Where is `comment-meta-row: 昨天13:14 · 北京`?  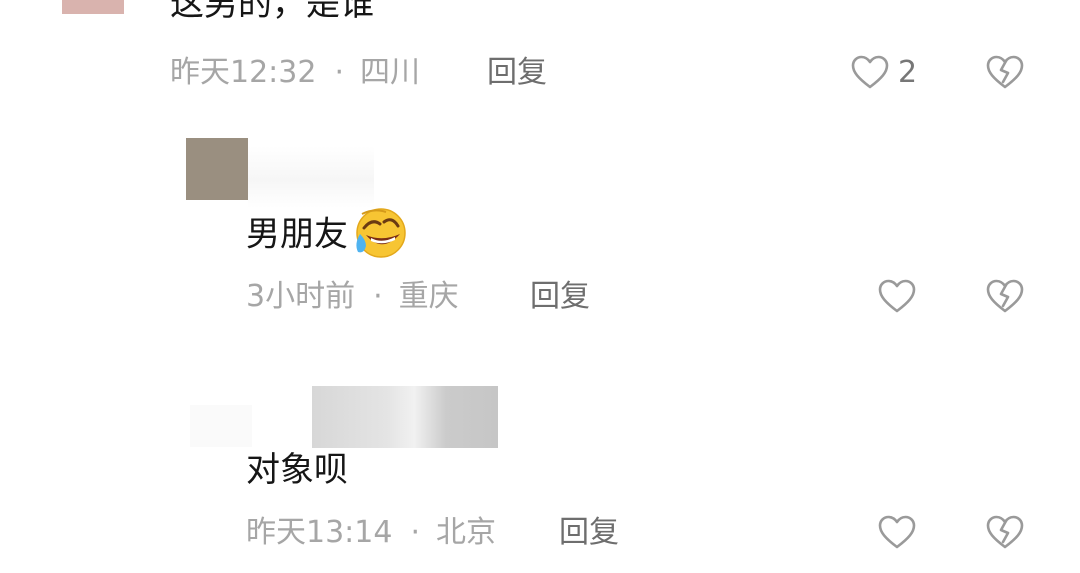 comment-meta-row: 昨天13:14 · 北京 is located at coordinates (371, 533).